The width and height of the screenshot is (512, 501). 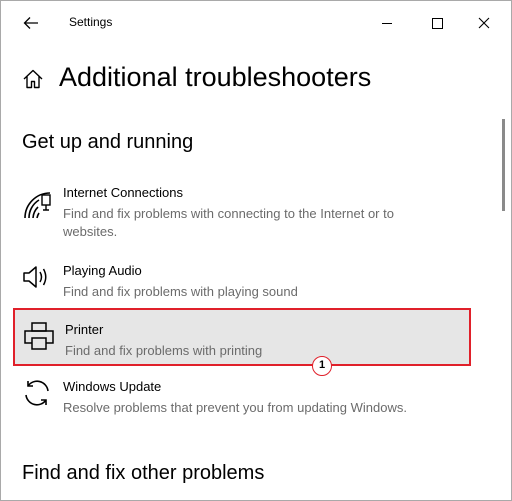 I want to click on speaker-icon, so click(x=37, y=277).